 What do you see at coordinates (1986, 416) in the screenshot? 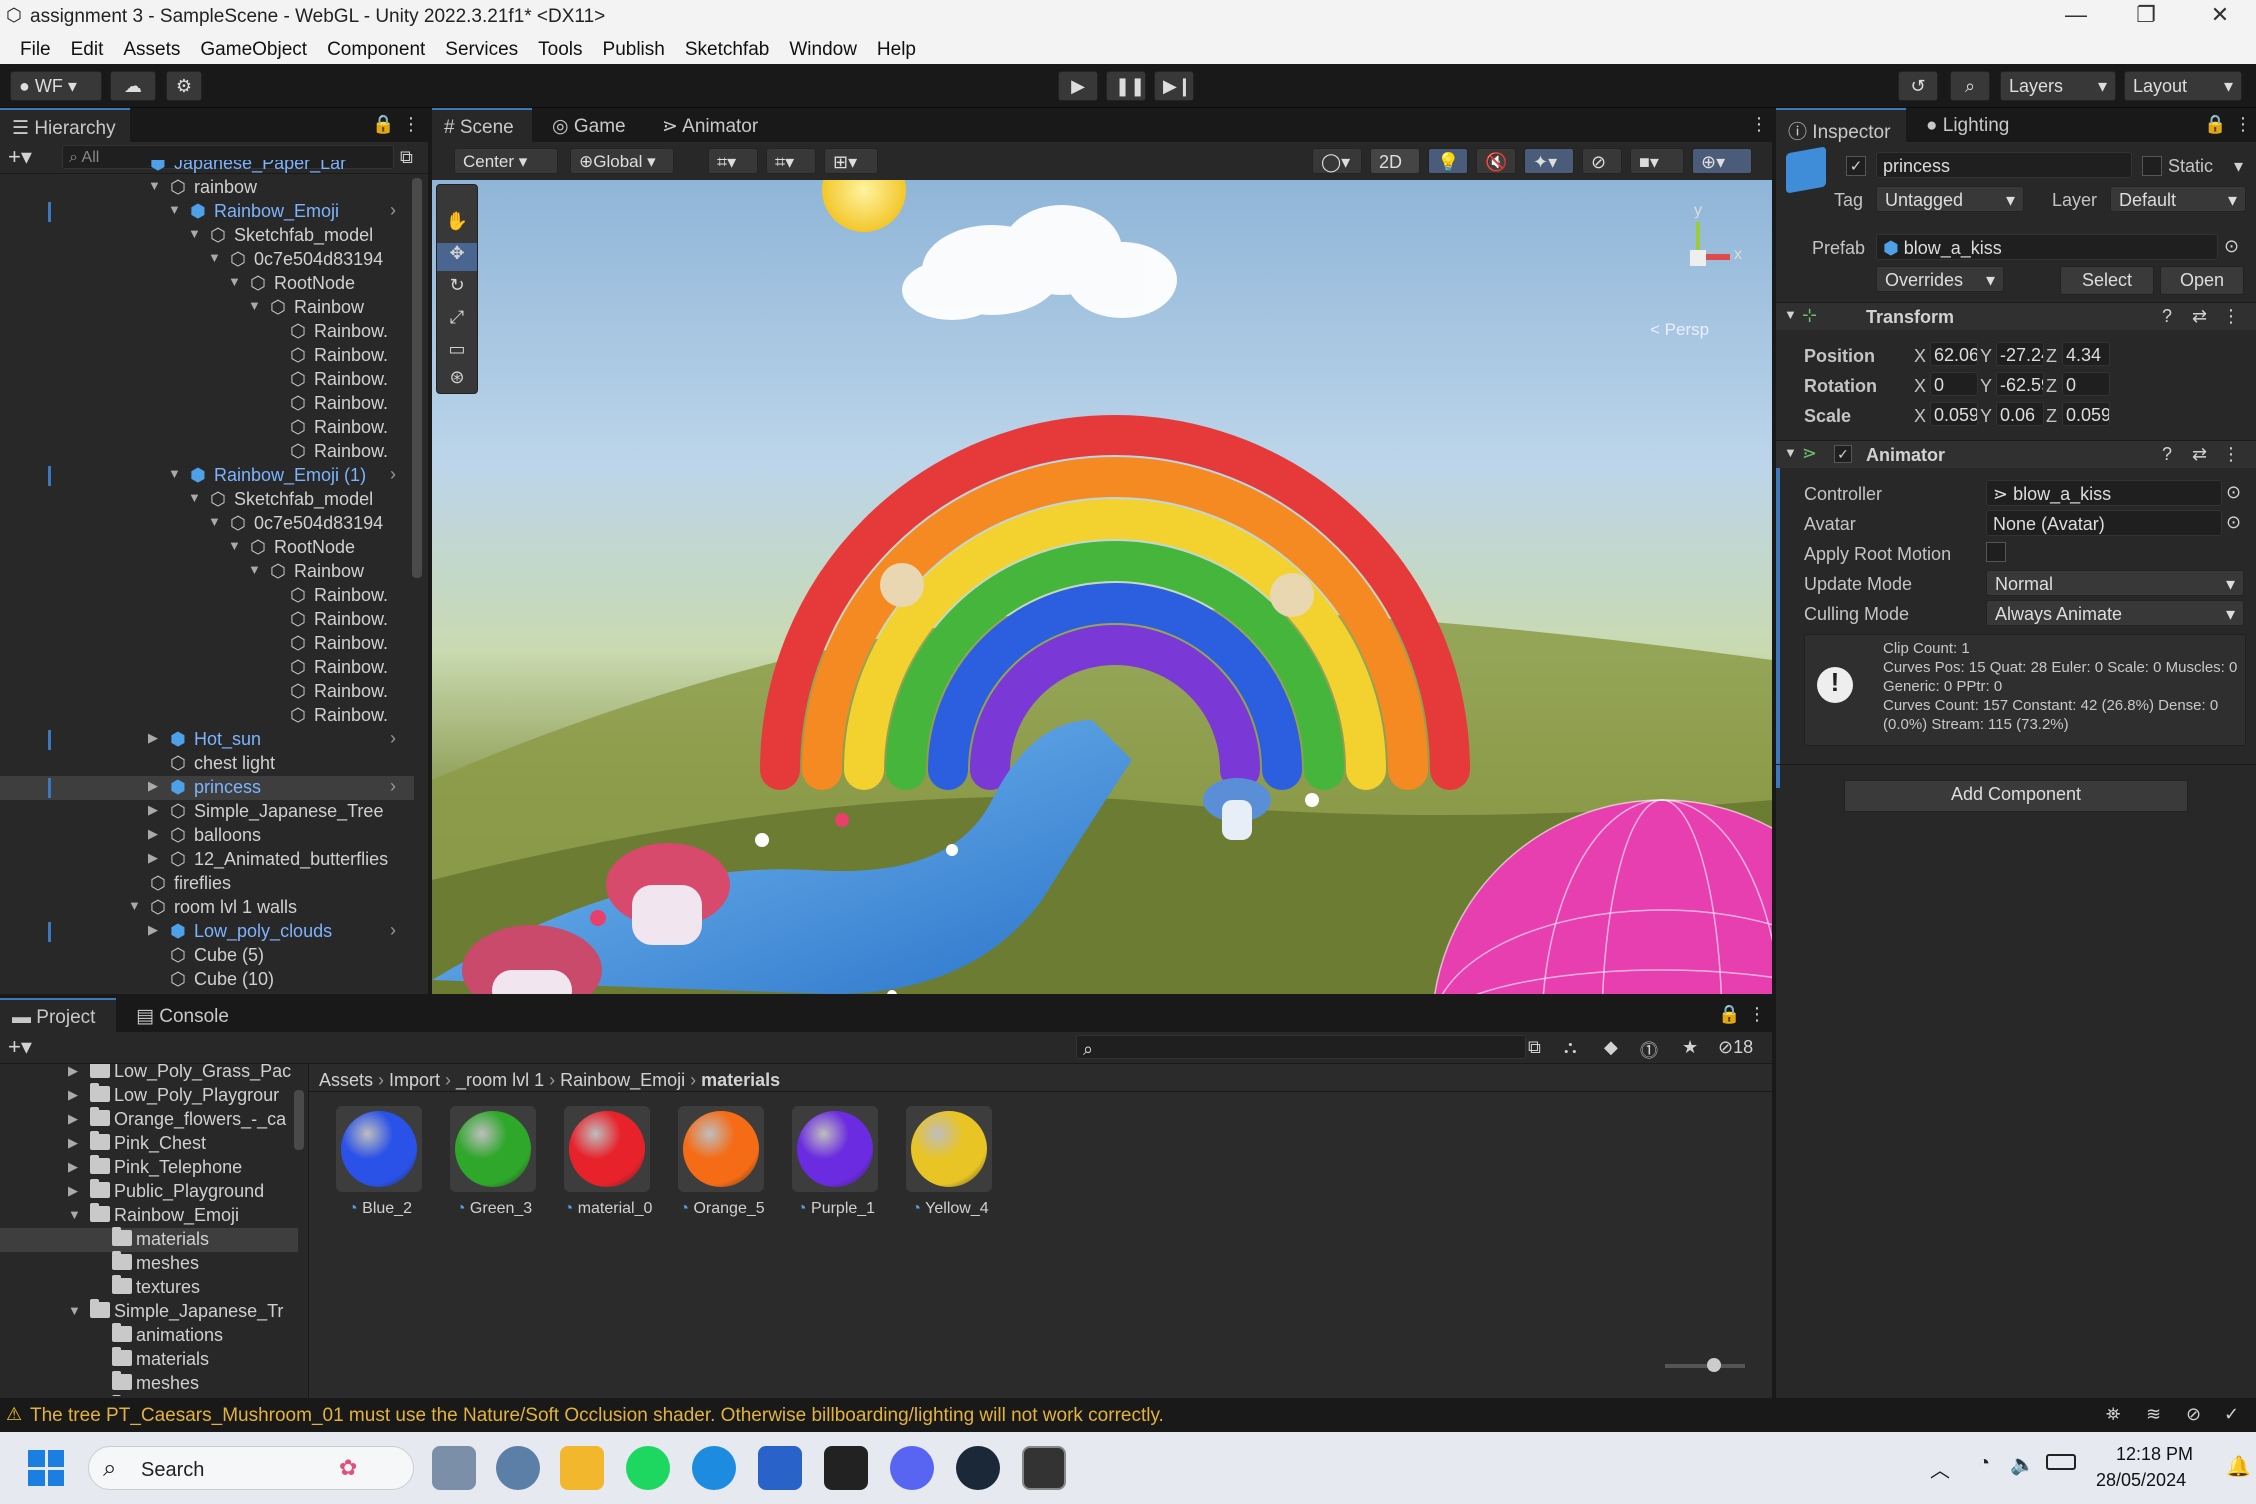
I see `scale-y-axis-label: Y` at bounding box center [1986, 416].